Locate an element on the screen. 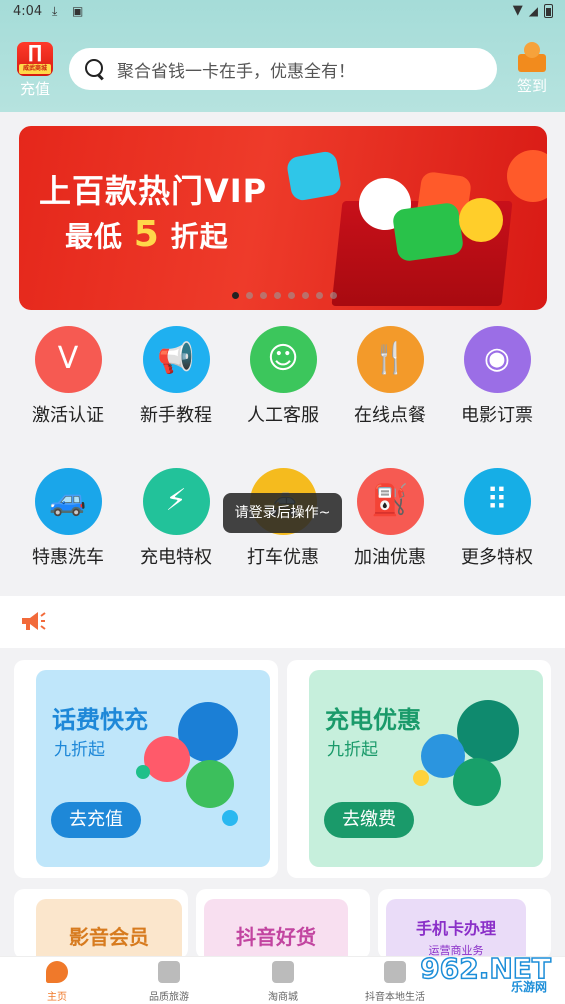 Image resolution: width=565 pixels, height=1004 pixels. status-time: 4:04 is located at coordinates (28, 11).